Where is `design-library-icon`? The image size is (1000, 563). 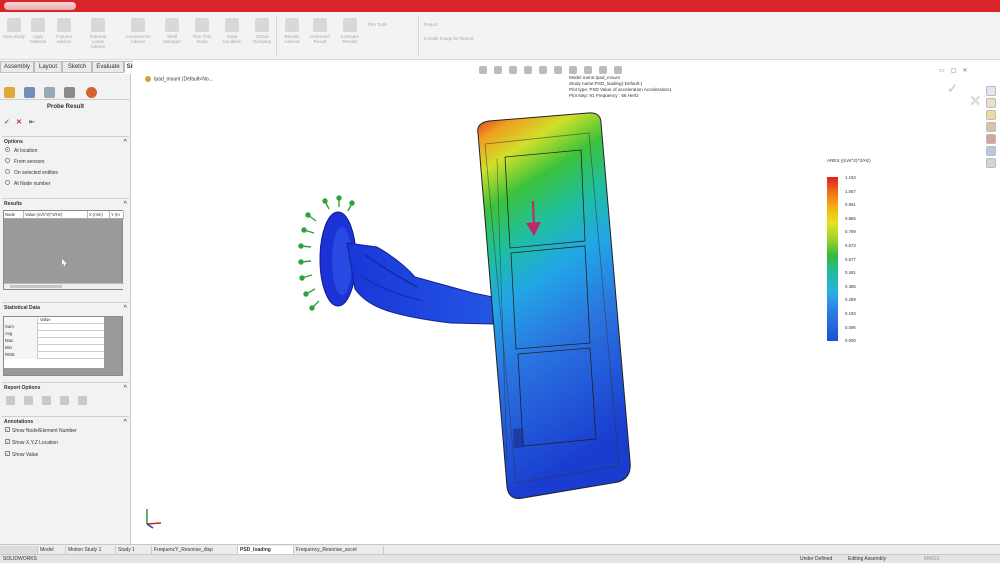 design-library-icon is located at coordinates (991, 103).